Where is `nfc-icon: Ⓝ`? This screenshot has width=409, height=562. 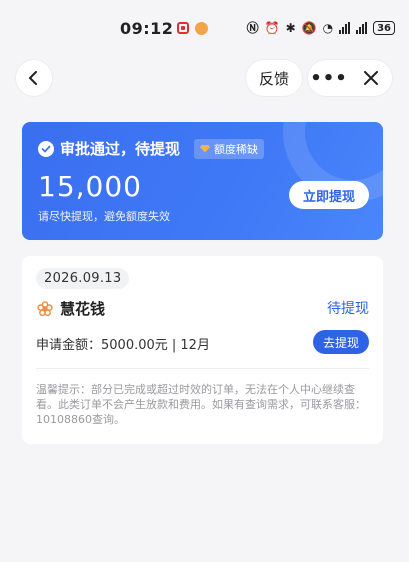 nfc-icon: Ⓝ is located at coordinates (252, 28).